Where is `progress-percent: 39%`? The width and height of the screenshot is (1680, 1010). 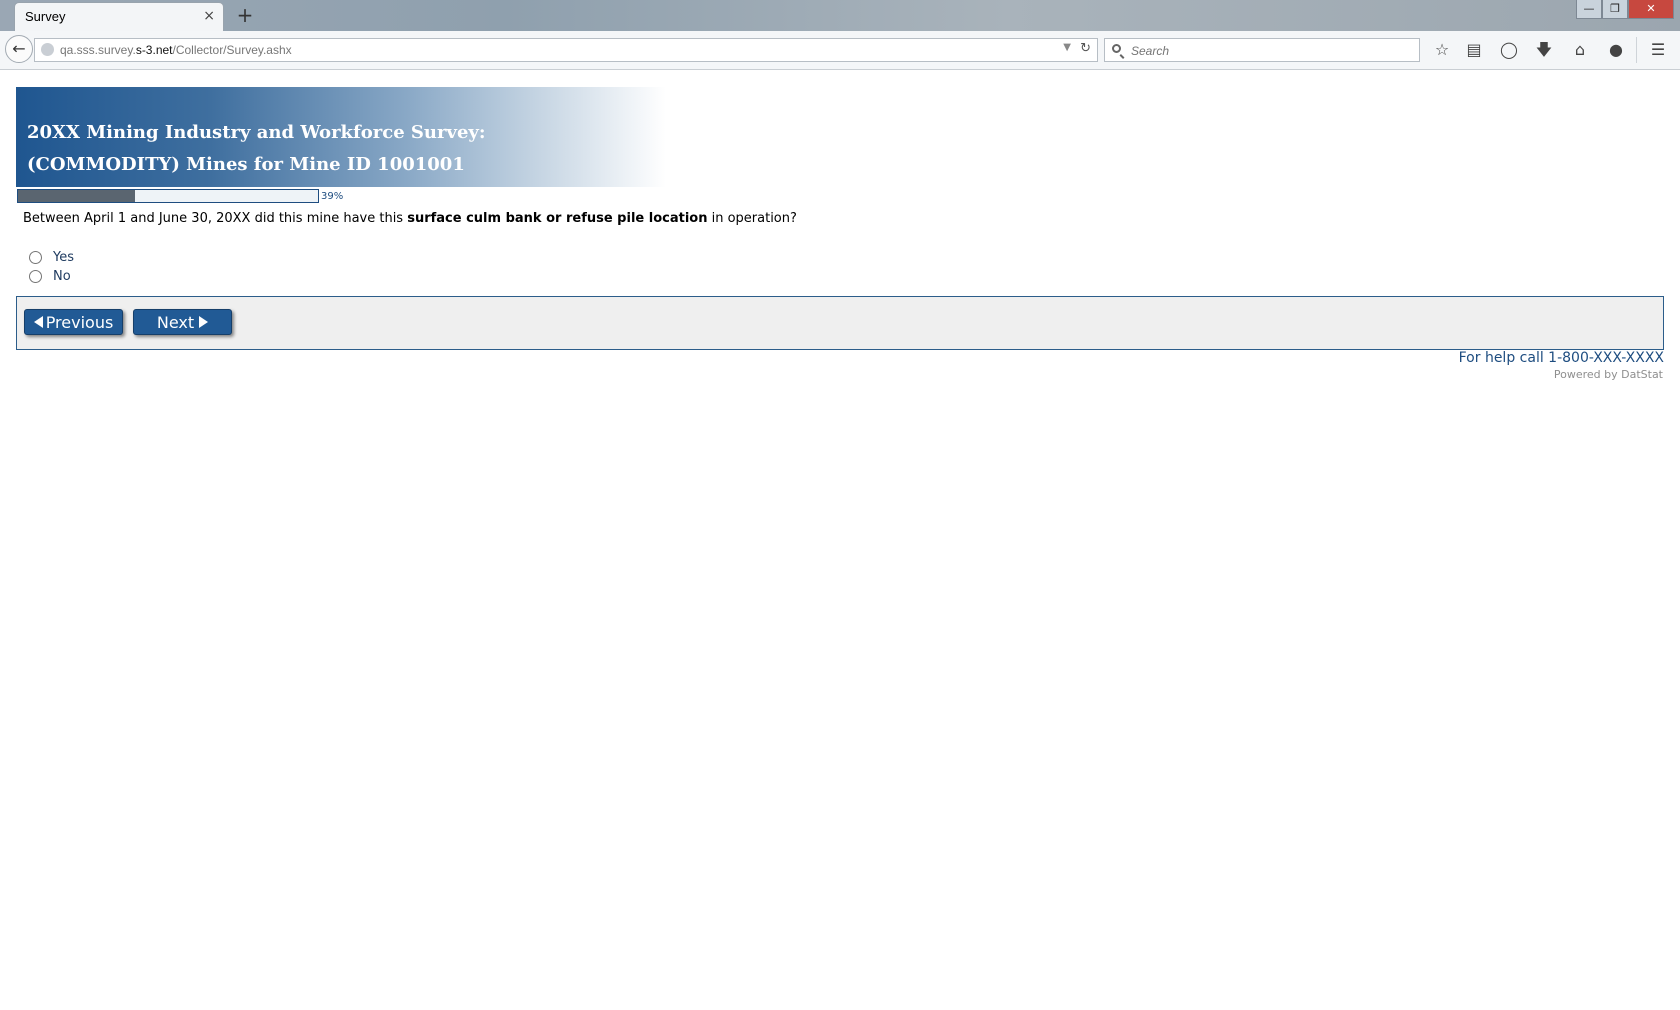
progress-percent: 39% is located at coordinates (332, 196).